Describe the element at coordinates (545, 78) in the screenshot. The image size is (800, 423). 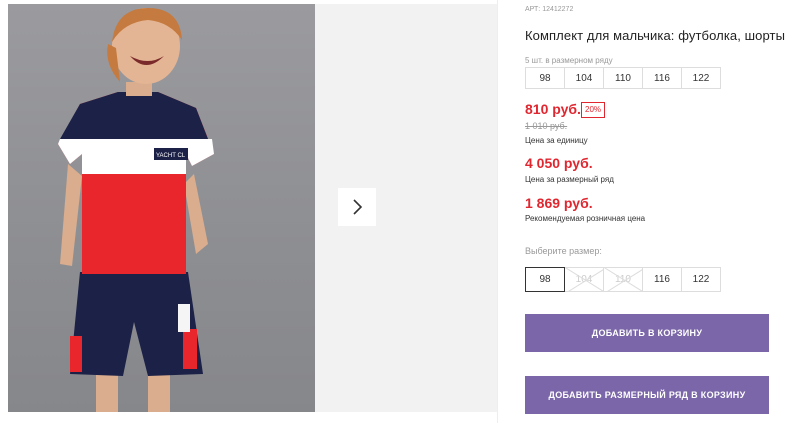
I see `size-row-item: 98` at that location.